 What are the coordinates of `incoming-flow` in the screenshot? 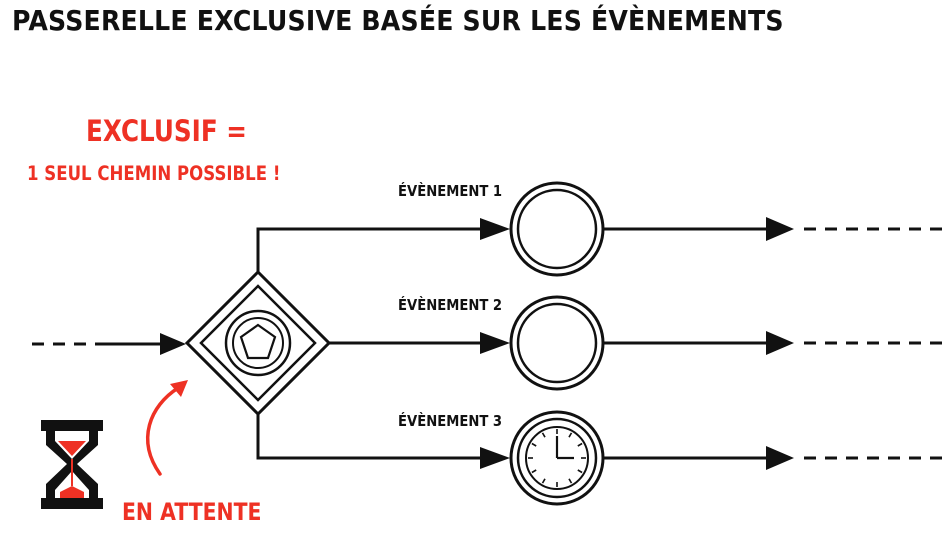 It's located at (109, 344).